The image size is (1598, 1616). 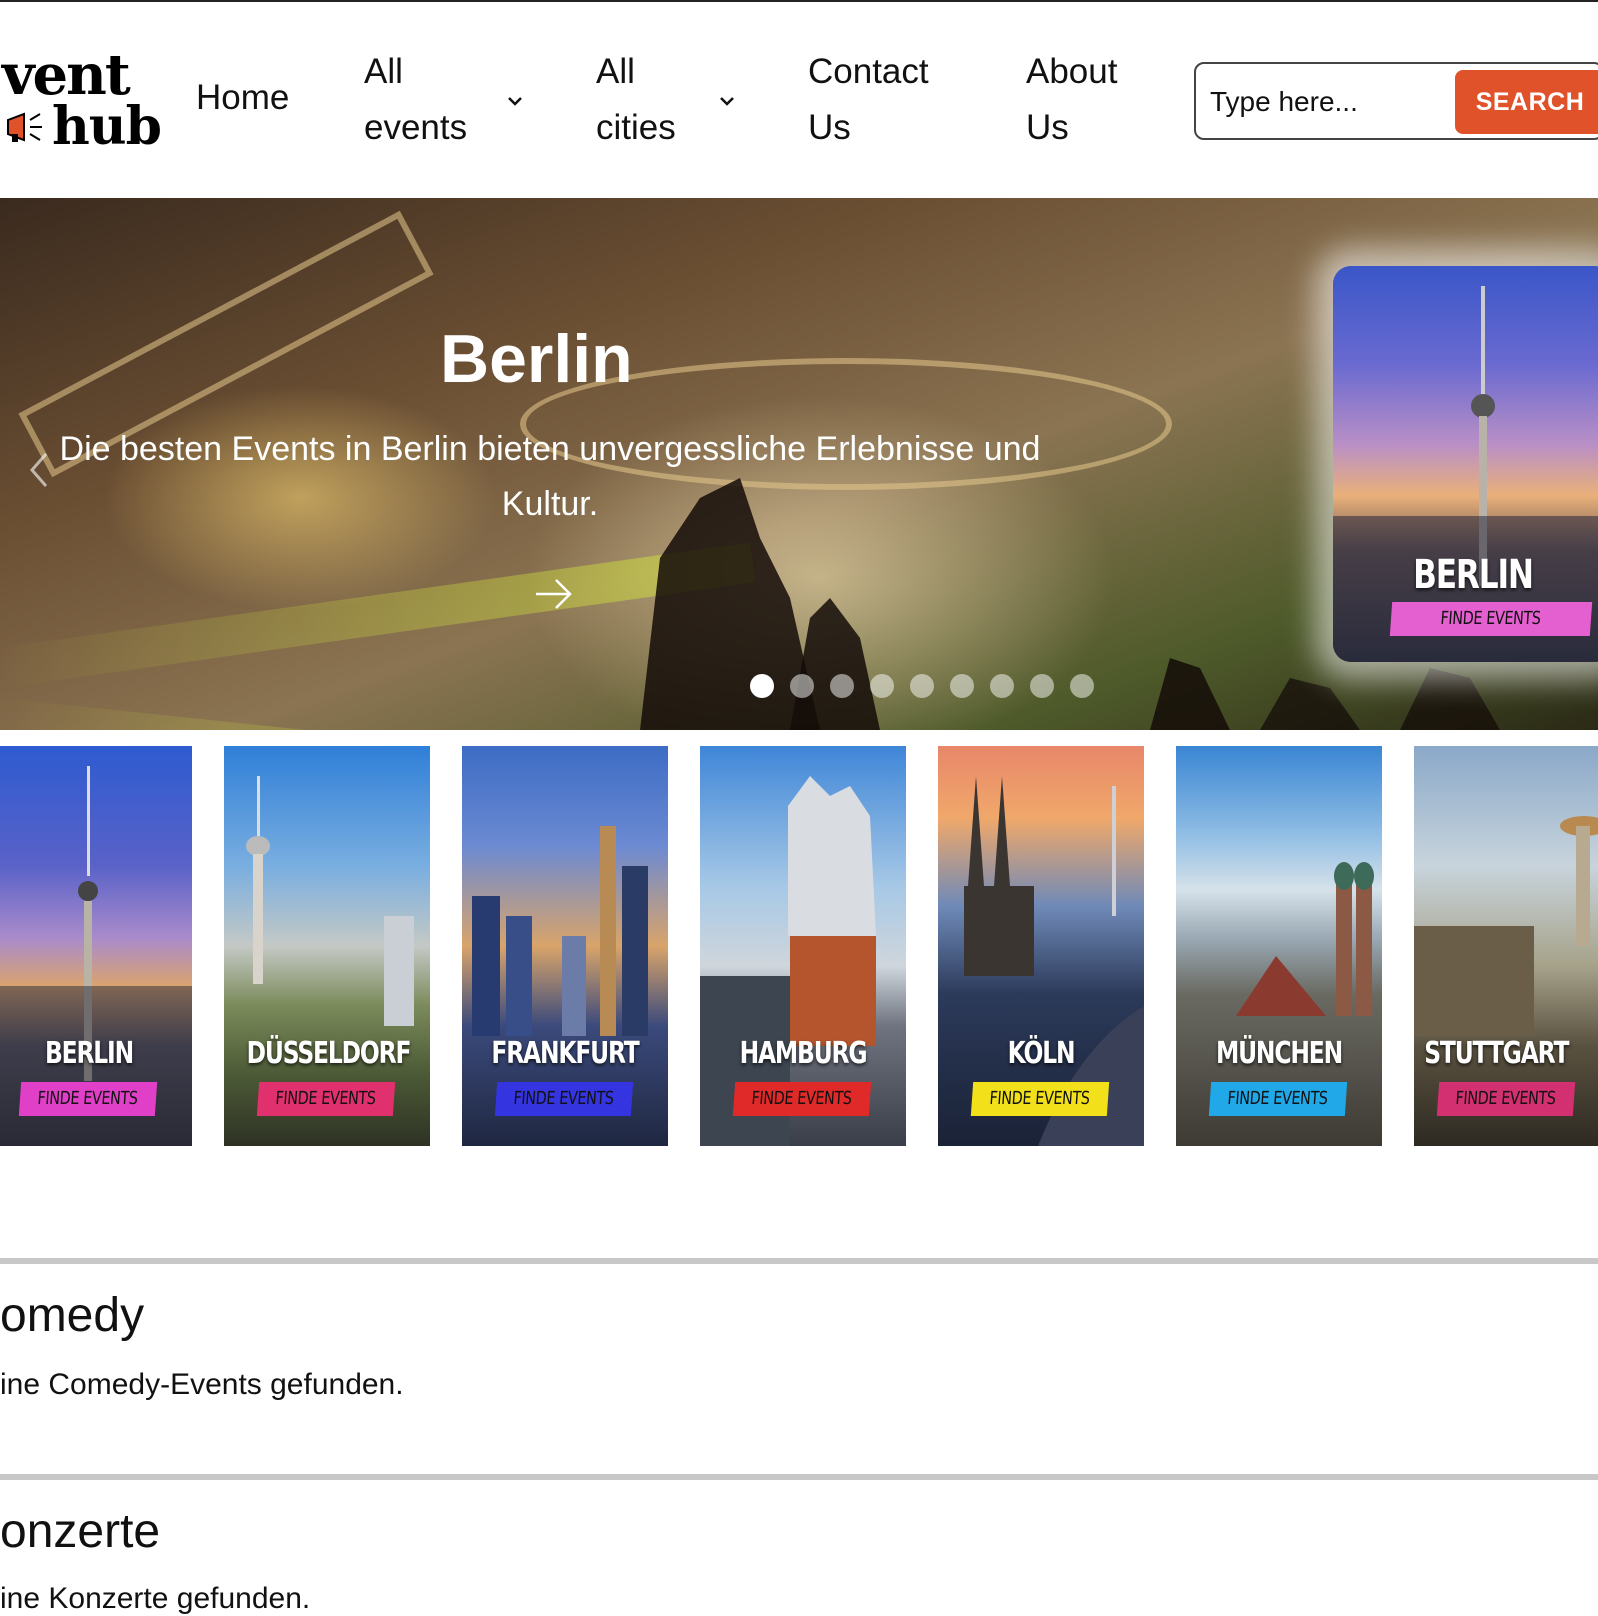 What do you see at coordinates (868, 100) in the screenshot?
I see `nav-contact-us: Contact Us` at bounding box center [868, 100].